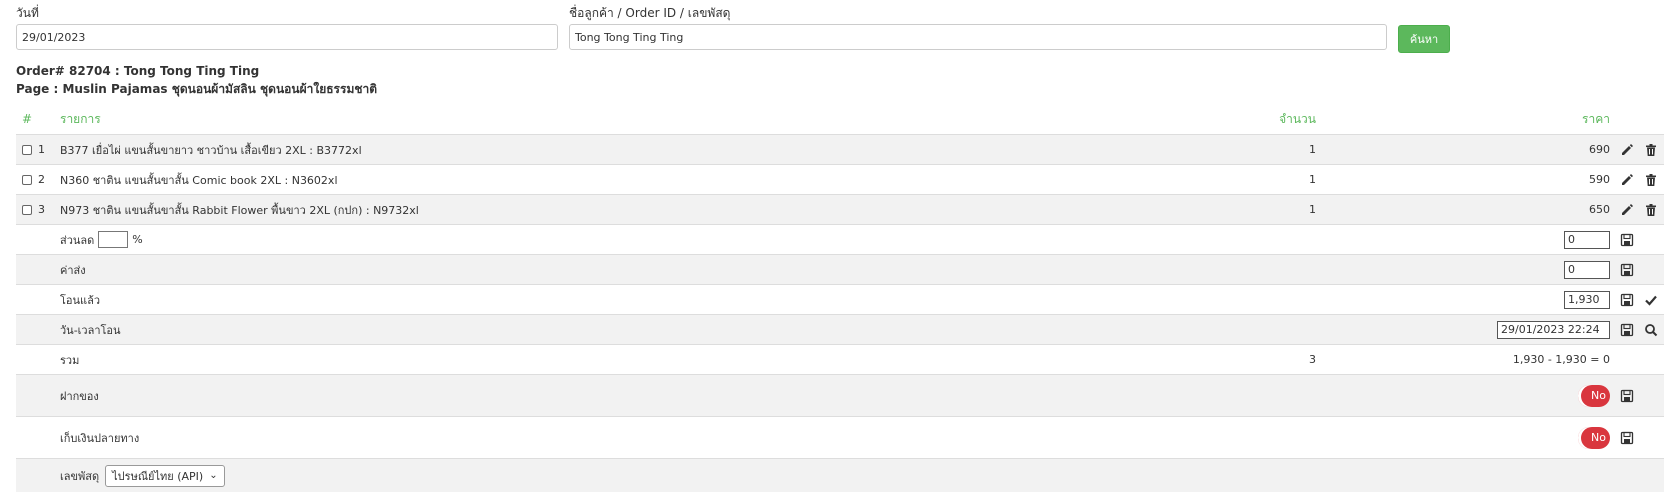 Image resolution: width=1675 pixels, height=500 pixels. Describe the element at coordinates (70, 360) in the screenshot. I see `total-label: รวม` at that location.